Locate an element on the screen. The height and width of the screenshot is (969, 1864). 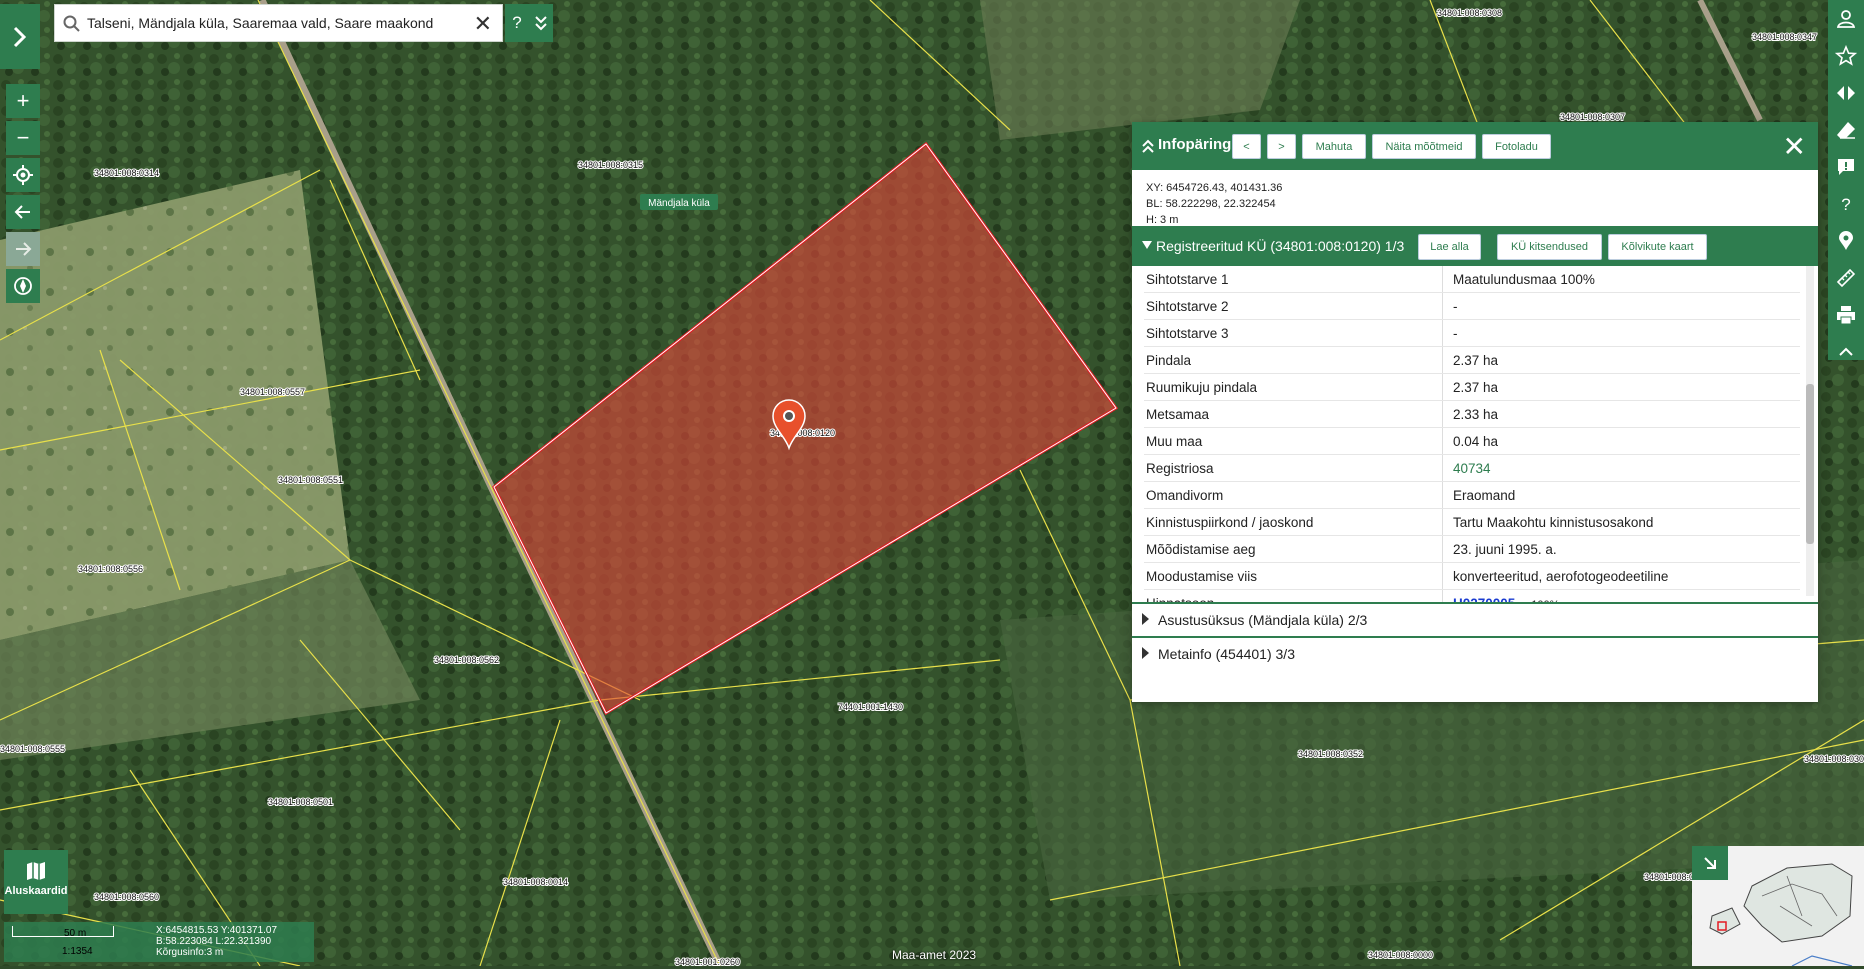
zoom-in-icon: + is located at coordinates (23, 100).